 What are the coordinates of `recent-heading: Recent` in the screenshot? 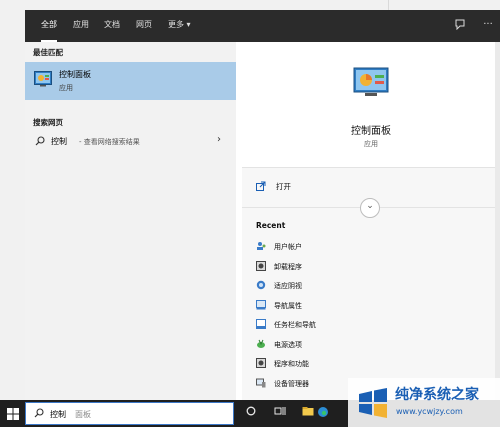 It's located at (271, 225).